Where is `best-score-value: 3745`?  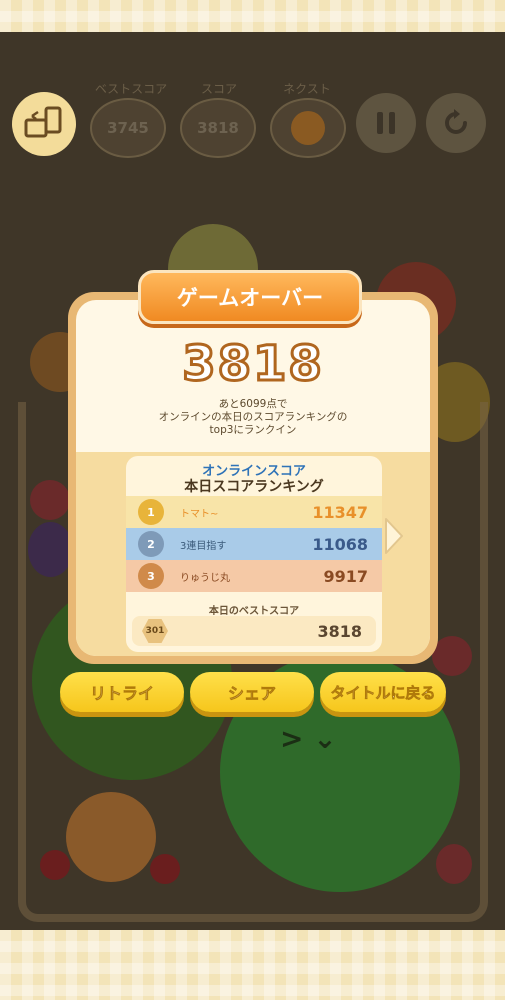
best-score-value: 3745 is located at coordinates (128, 128).